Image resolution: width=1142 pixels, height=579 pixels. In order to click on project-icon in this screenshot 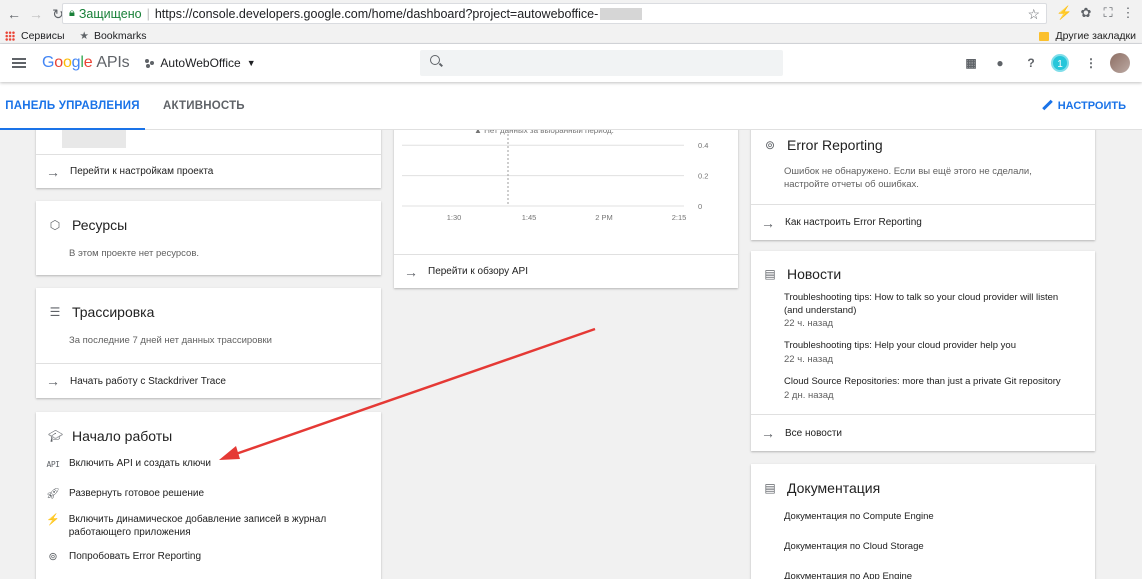, I will do `click(150, 63)`.